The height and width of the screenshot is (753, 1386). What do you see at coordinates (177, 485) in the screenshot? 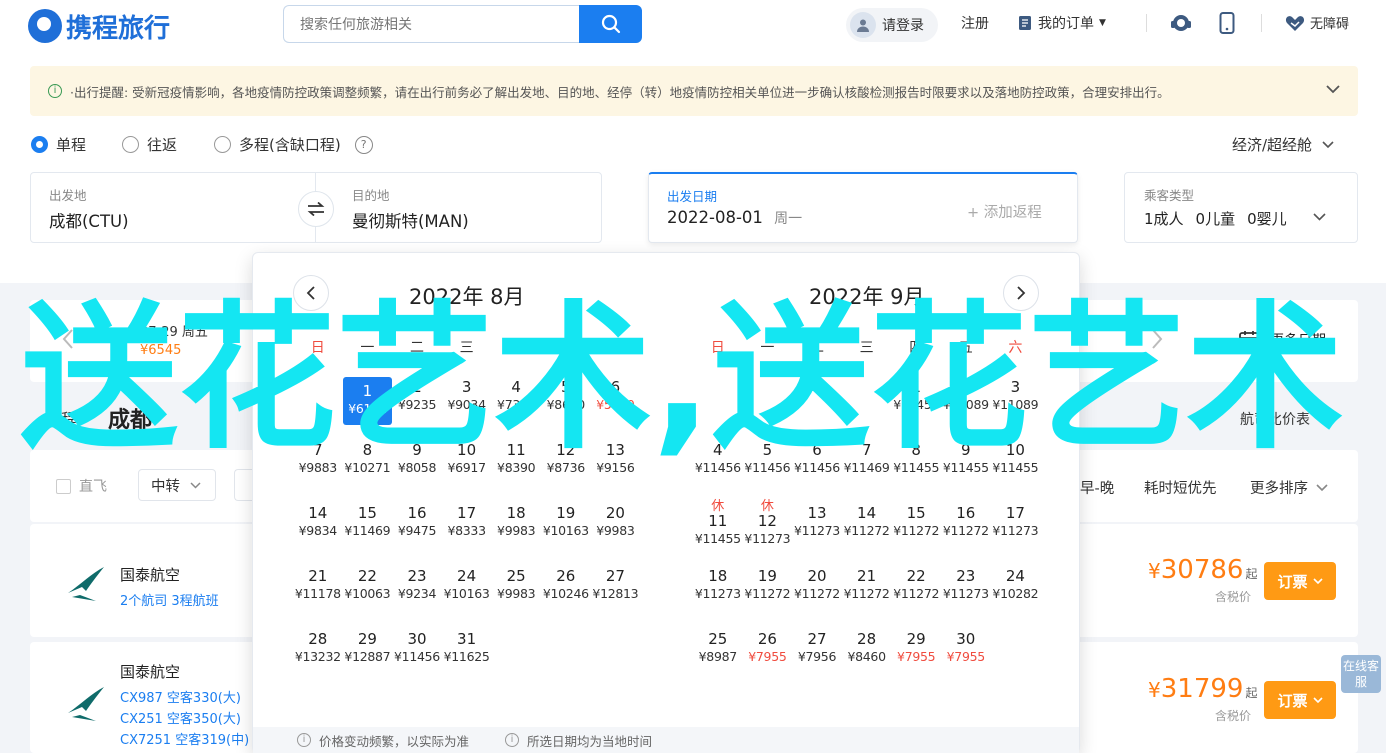
I see `transfer-filter-dropdown: 中转` at bounding box center [177, 485].